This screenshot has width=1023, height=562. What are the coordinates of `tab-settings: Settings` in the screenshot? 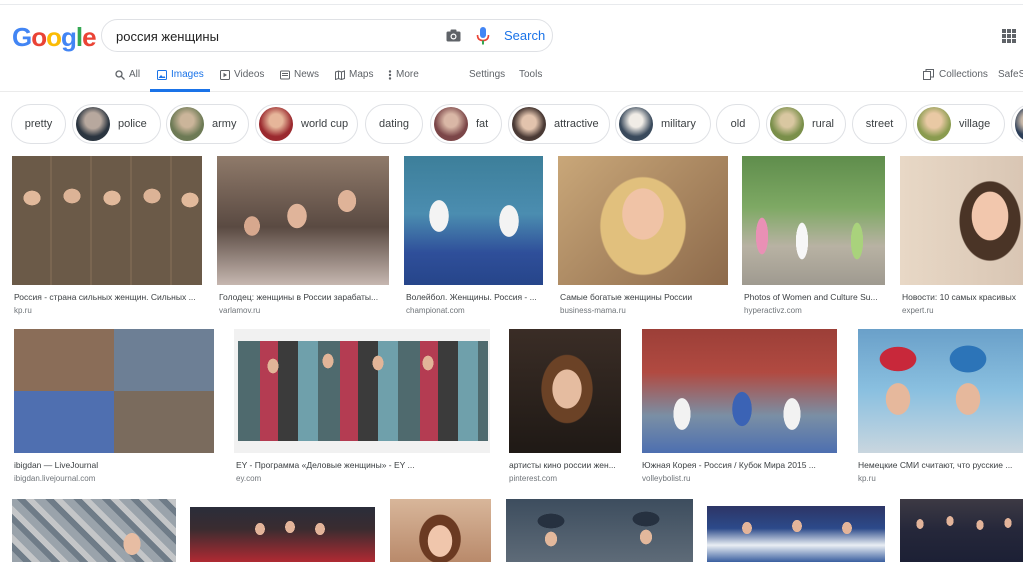 It's located at (487, 74).